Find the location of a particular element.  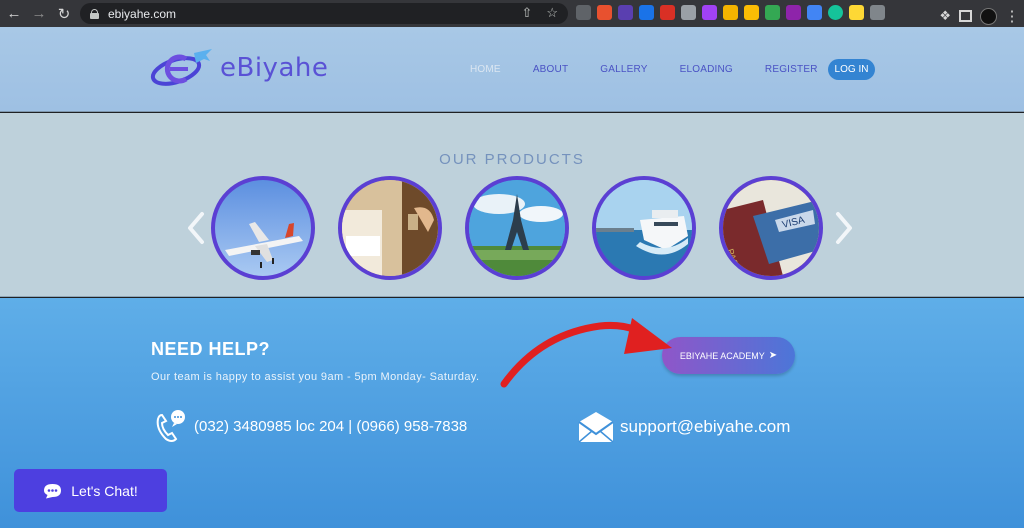

airplane-image is located at coordinates (264, 245).